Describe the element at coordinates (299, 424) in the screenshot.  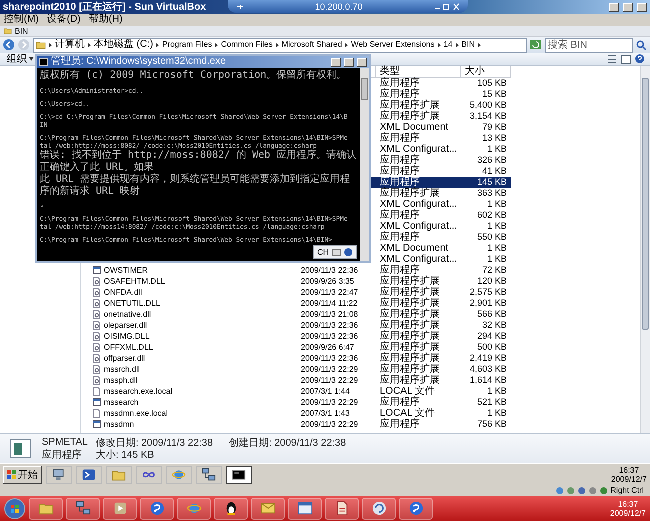
I see `file-row: mssdmn 2009/11/3 22:29 应用程序 756 KB` at that location.